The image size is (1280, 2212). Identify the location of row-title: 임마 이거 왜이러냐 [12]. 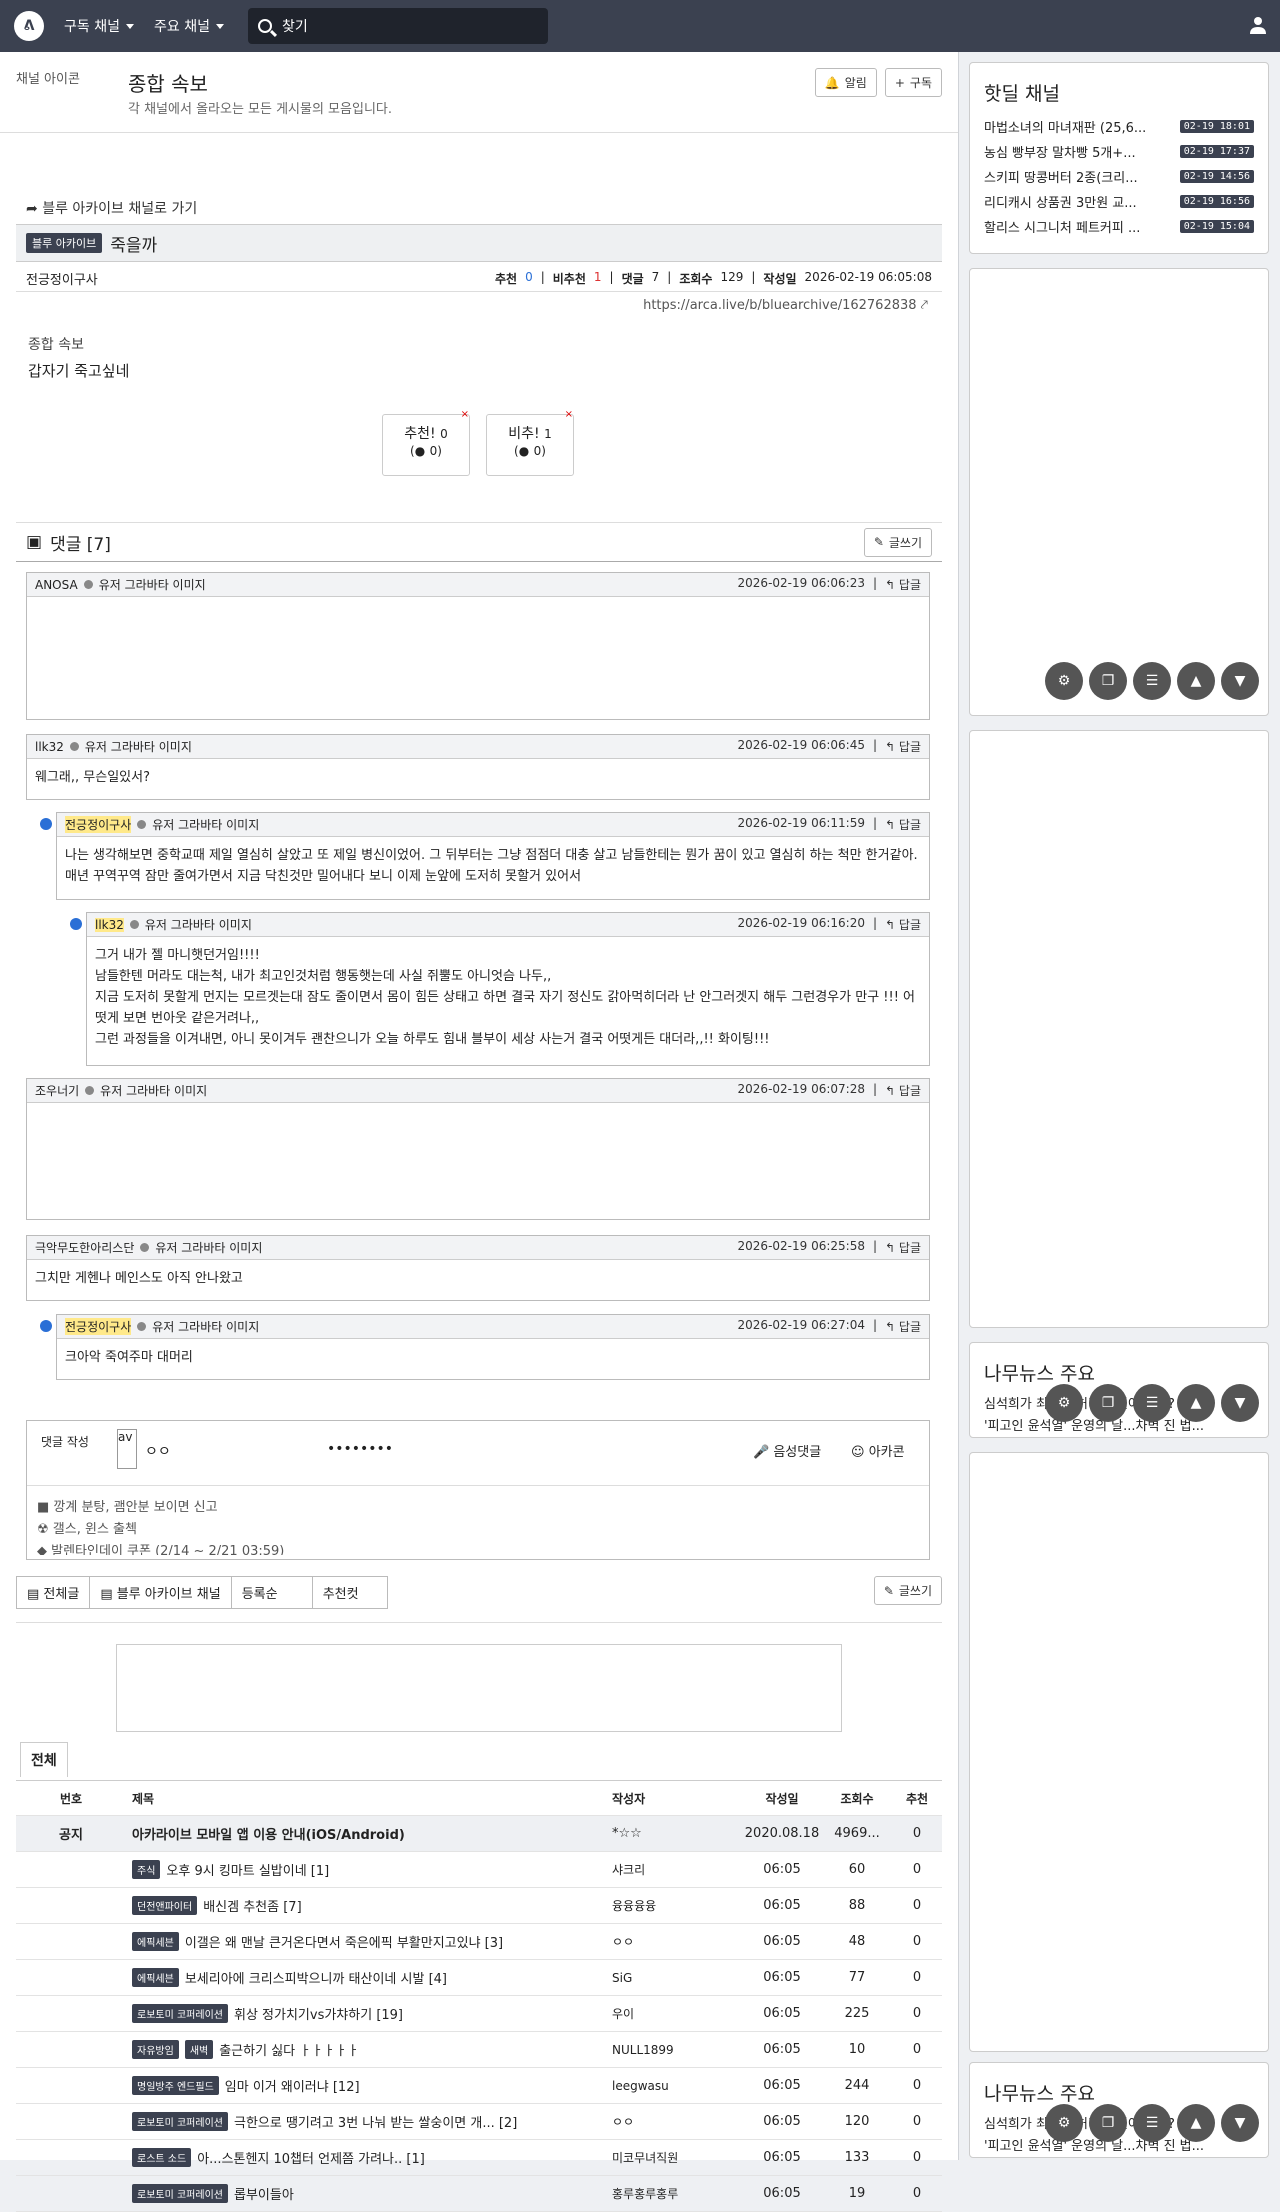
(292, 2085).